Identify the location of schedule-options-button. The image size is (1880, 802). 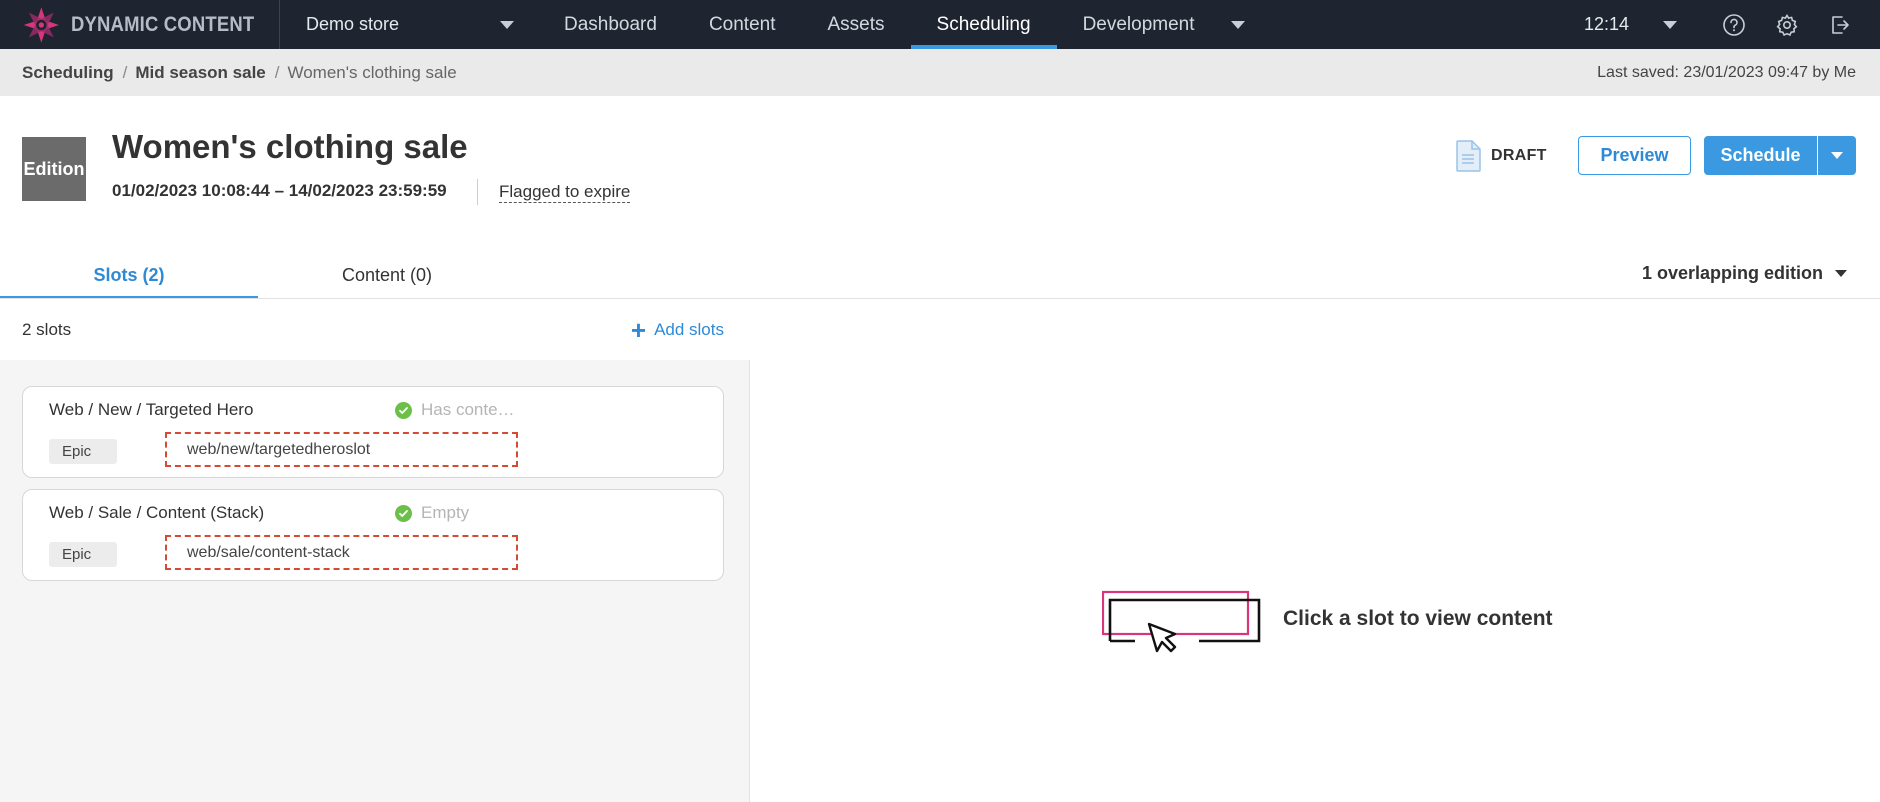
(1837, 155).